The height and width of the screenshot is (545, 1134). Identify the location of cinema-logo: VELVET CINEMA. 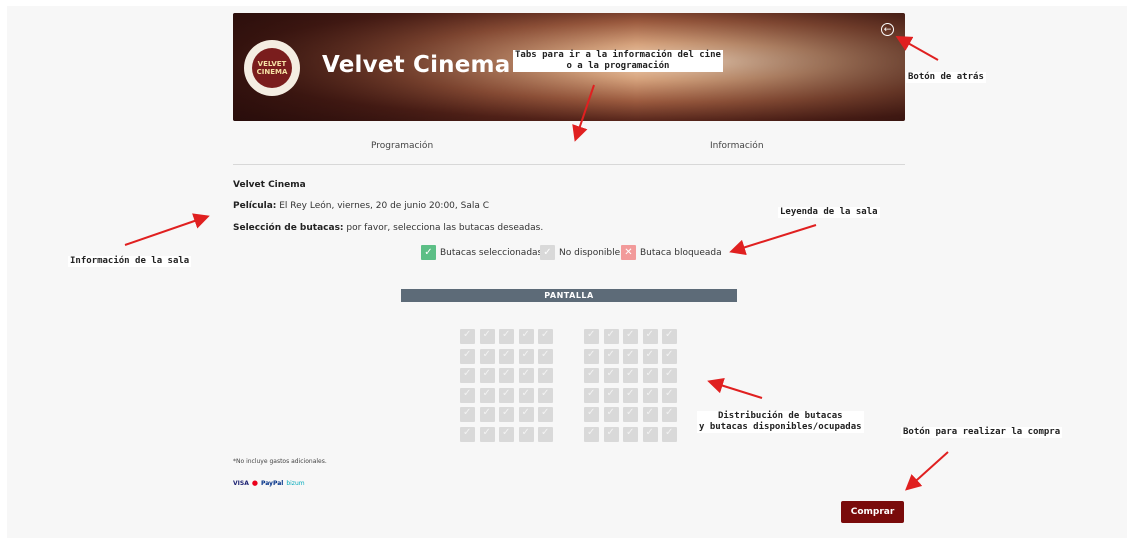
(272, 68).